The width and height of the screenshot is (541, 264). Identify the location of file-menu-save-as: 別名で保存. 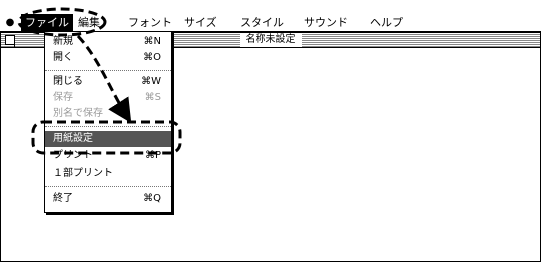
(78, 113).